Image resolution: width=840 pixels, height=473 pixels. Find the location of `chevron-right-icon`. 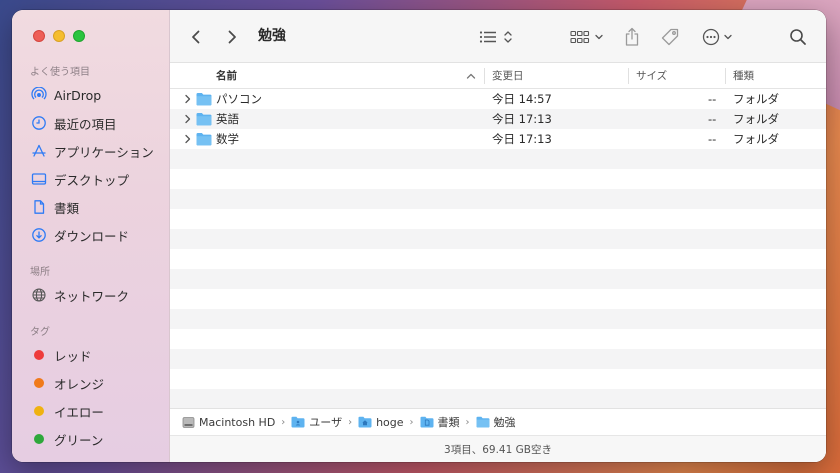

chevron-right-icon is located at coordinates (232, 36).